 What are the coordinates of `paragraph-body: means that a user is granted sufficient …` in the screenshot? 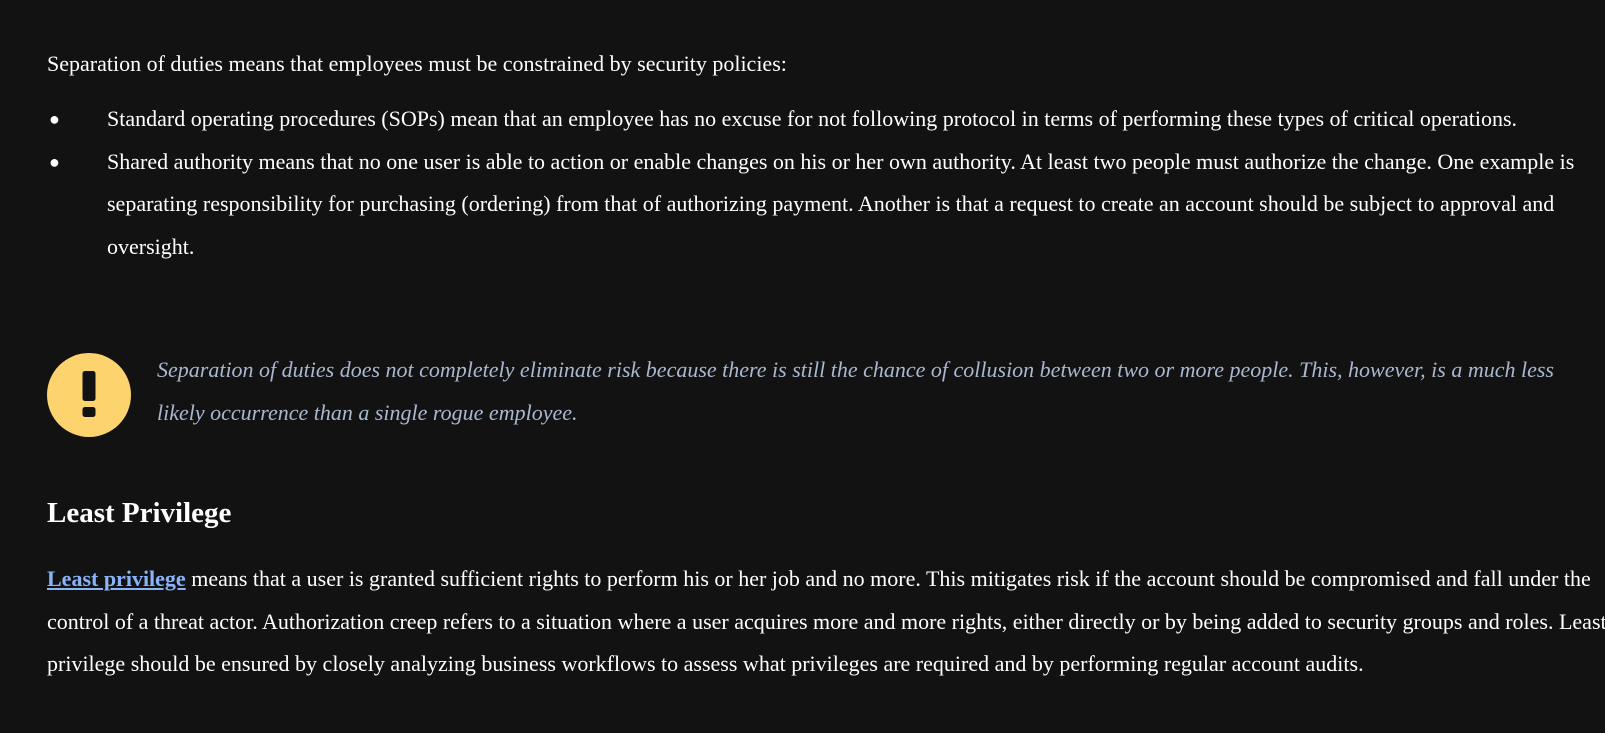 It's located at (826, 621).